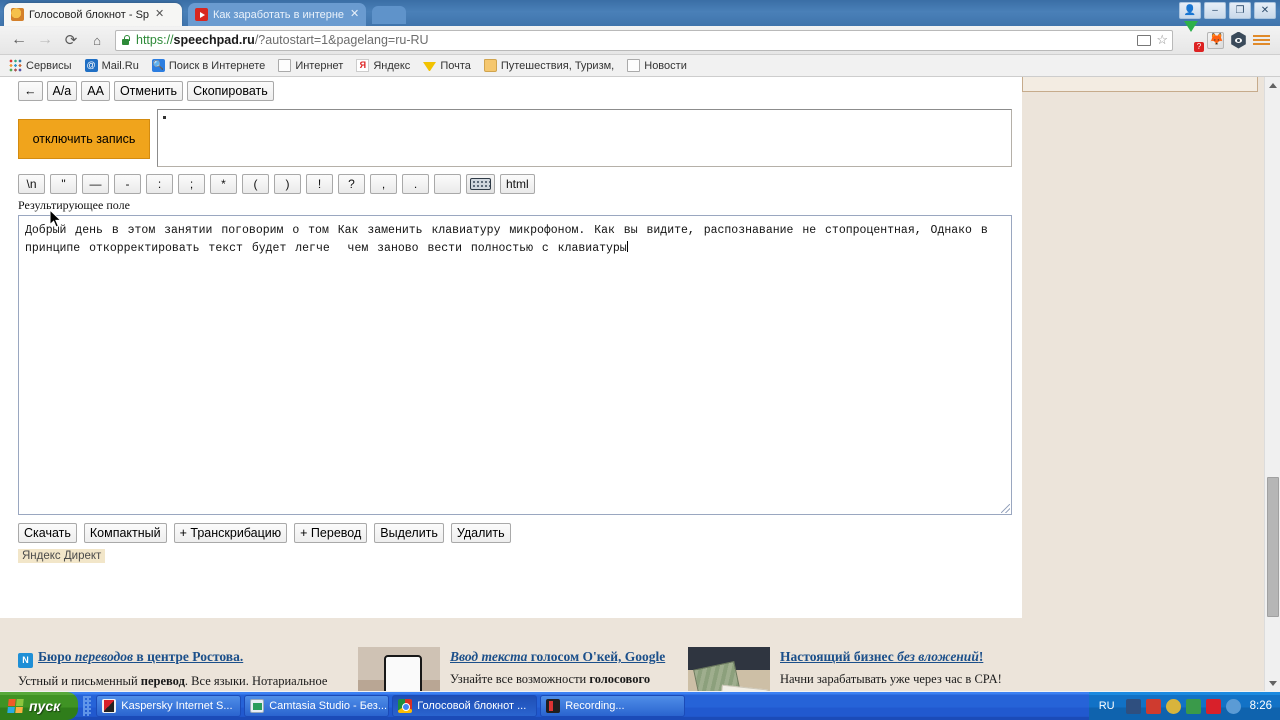 Image resolution: width=1280 pixels, height=720 pixels. What do you see at coordinates (319, 65) in the screenshot?
I see `bookmark-label: Интернет` at bounding box center [319, 65].